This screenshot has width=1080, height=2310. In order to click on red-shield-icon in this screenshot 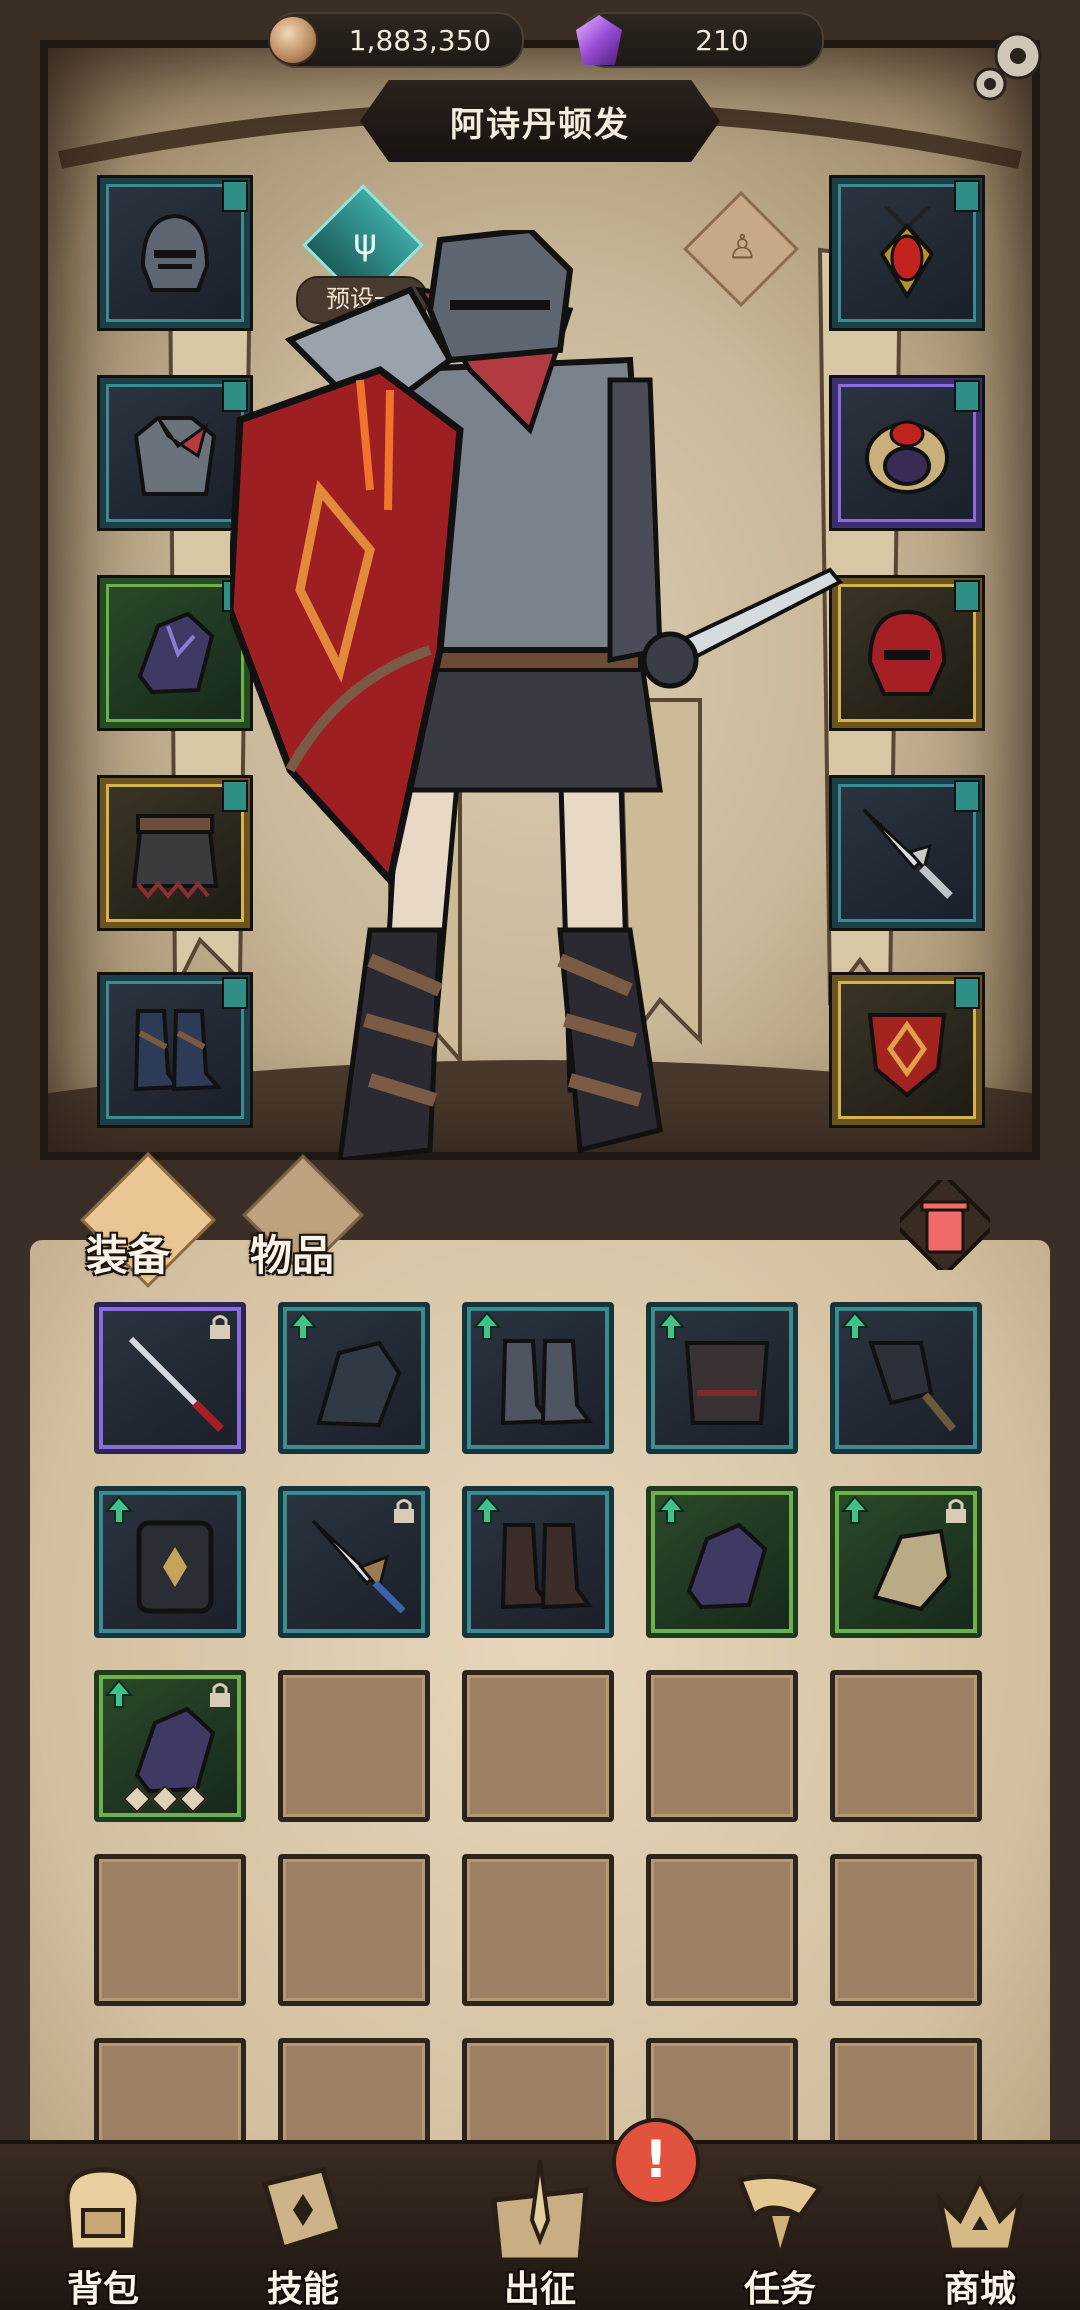, I will do `click(907, 1055)`.